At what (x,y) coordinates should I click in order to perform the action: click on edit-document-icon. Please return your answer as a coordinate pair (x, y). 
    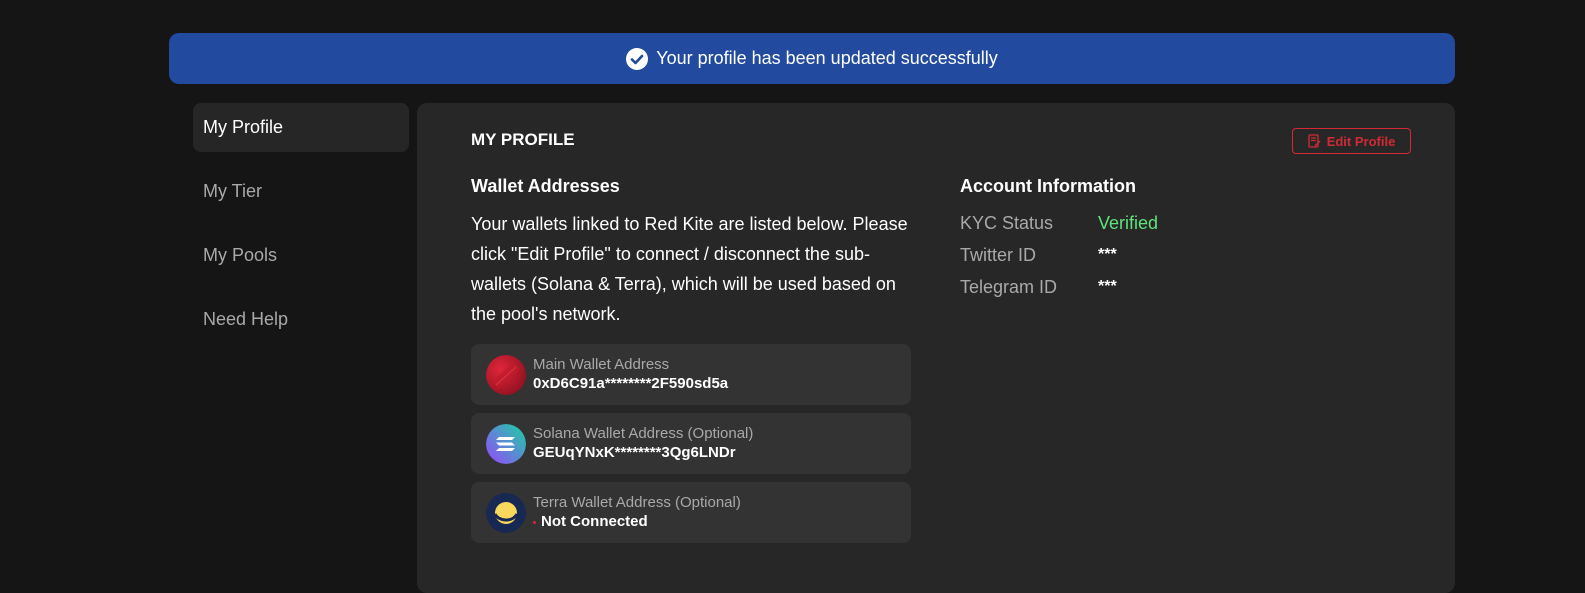
    Looking at the image, I should click on (1314, 141).